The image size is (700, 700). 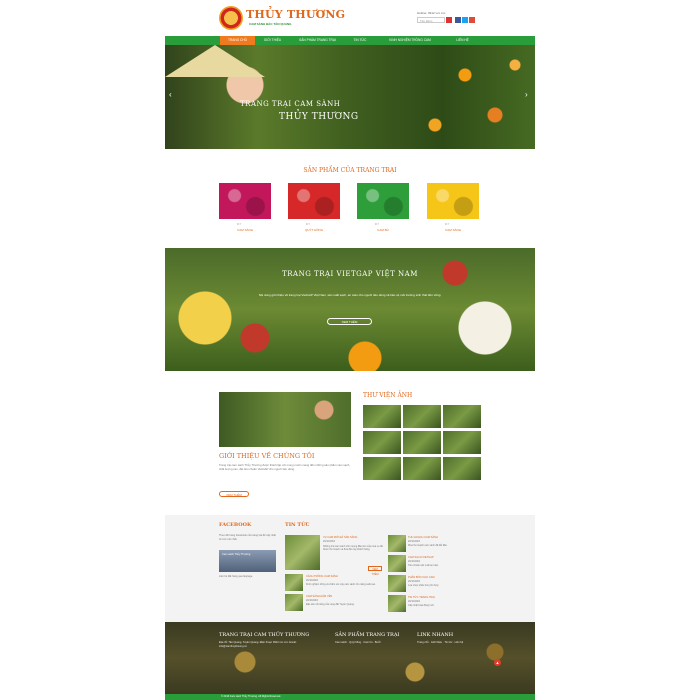 I want to click on brand-name: THỦY THƯƠNG, so click(x=295, y=14).